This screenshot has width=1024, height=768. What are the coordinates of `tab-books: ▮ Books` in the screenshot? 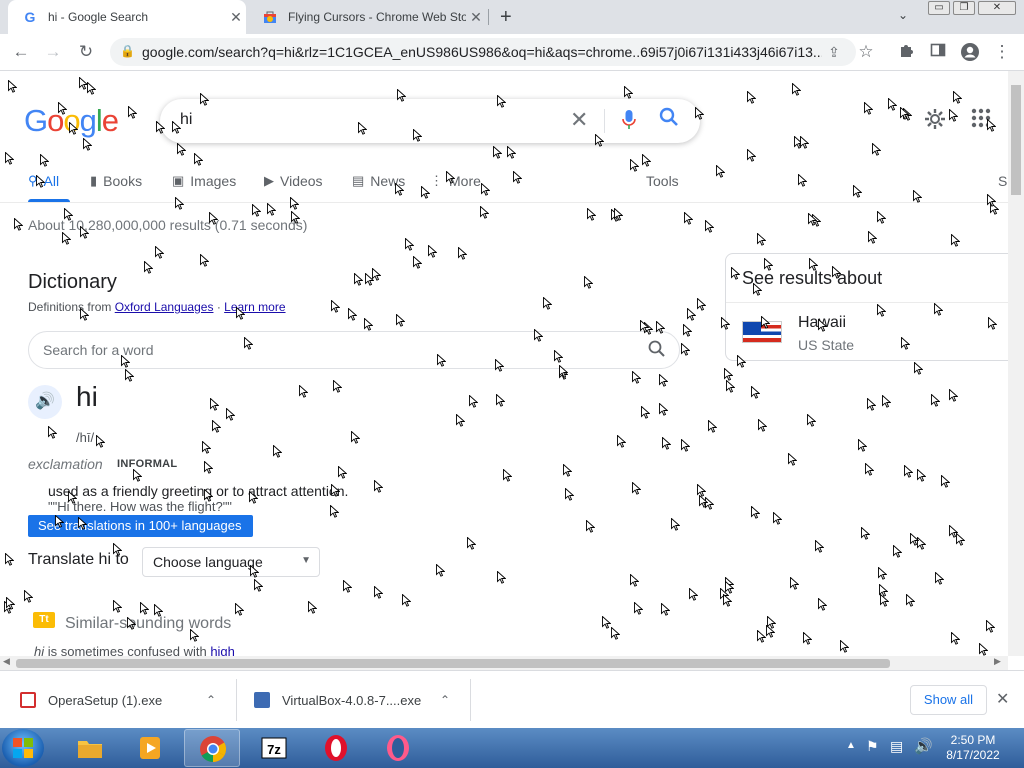 It's located at (116, 181).